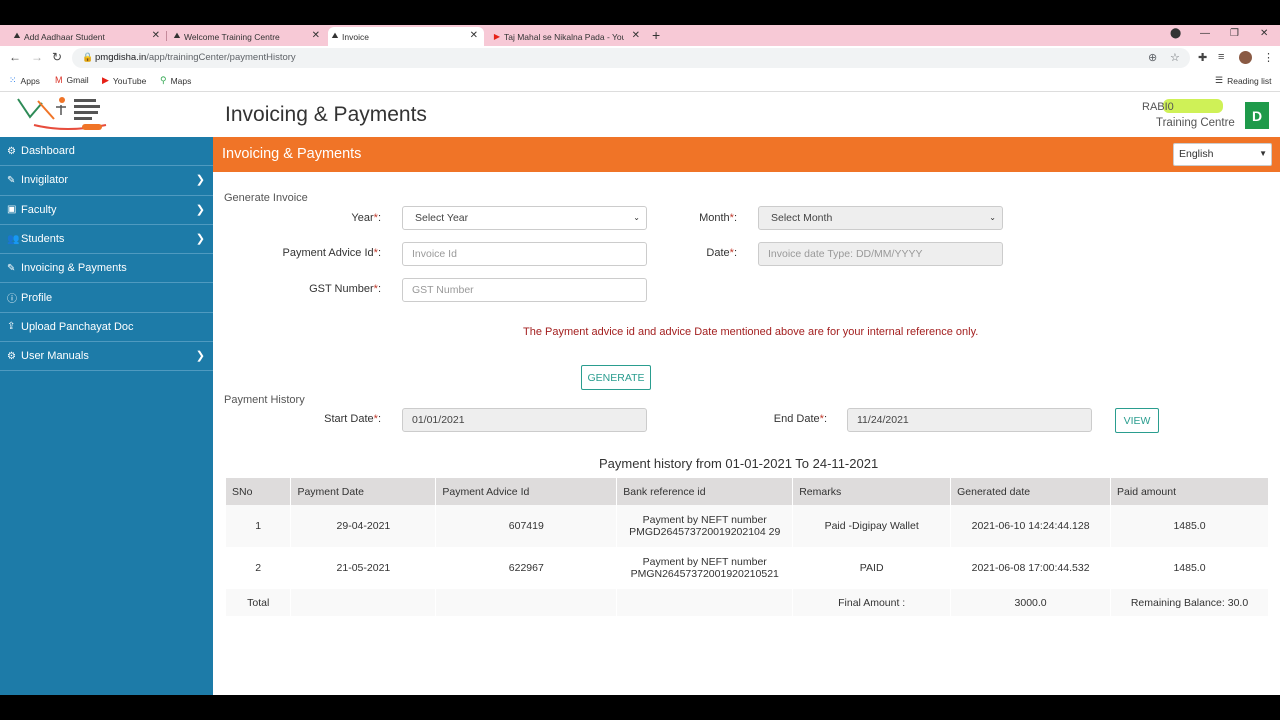 The width and height of the screenshot is (1280, 720). I want to click on sidebar-item-profile: ⓘ Profile, so click(106, 298).